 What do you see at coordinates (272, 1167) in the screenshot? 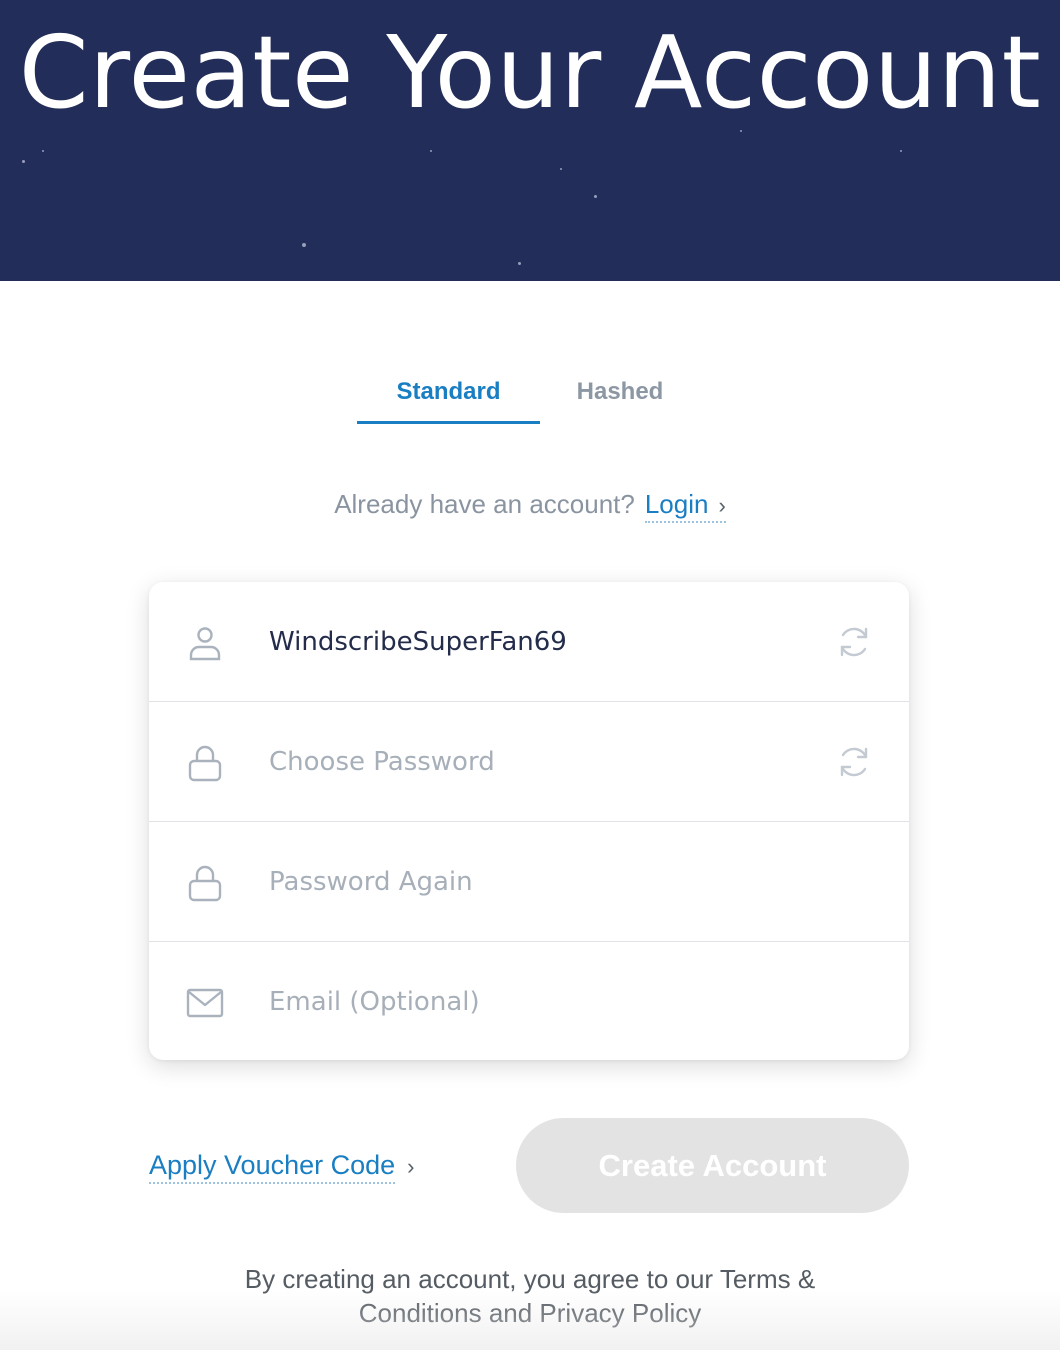
I see `voucher-label: Apply Voucher Code` at bounding box center [272, 1167].